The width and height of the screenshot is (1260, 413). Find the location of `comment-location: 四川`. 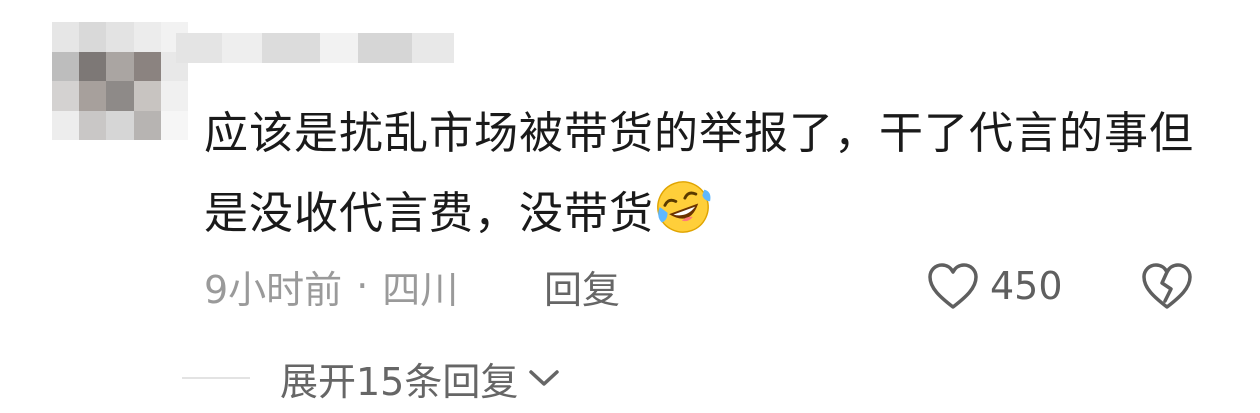

comment-location: 四川 is located at coordinates (420, 289).